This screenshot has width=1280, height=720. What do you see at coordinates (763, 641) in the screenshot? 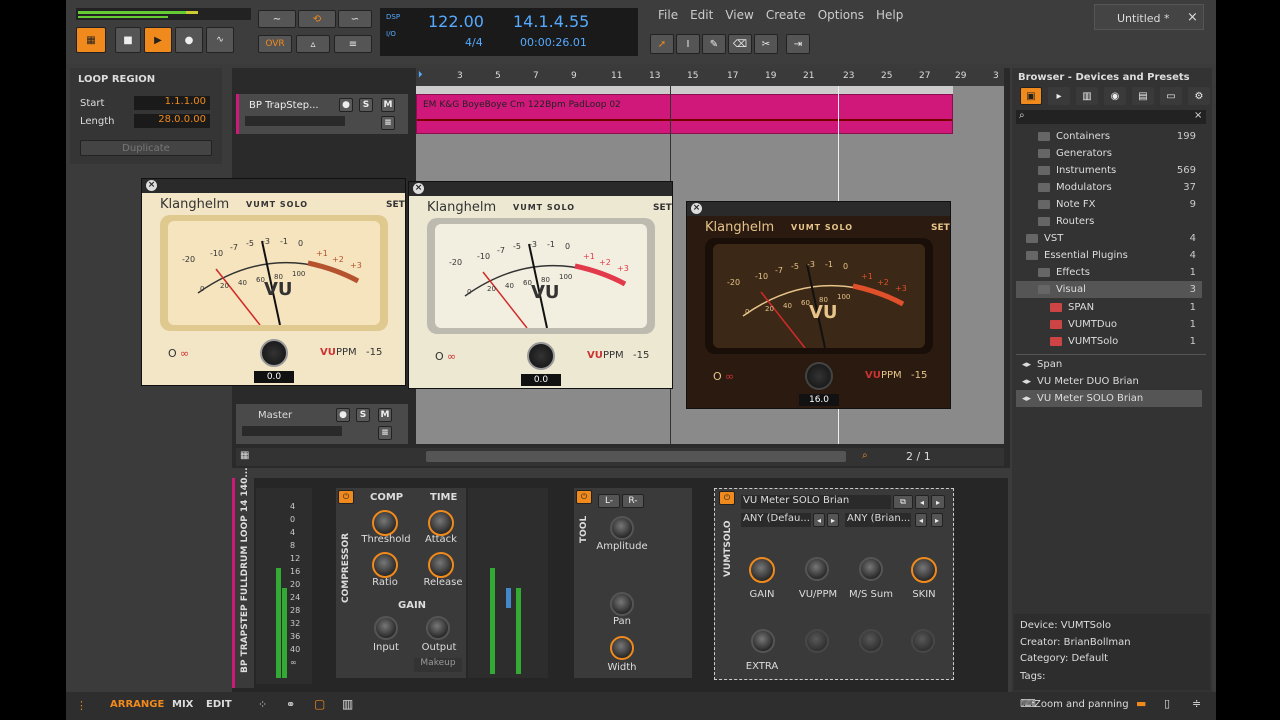
I see `extra-knob` at bounding box center [763, 641].